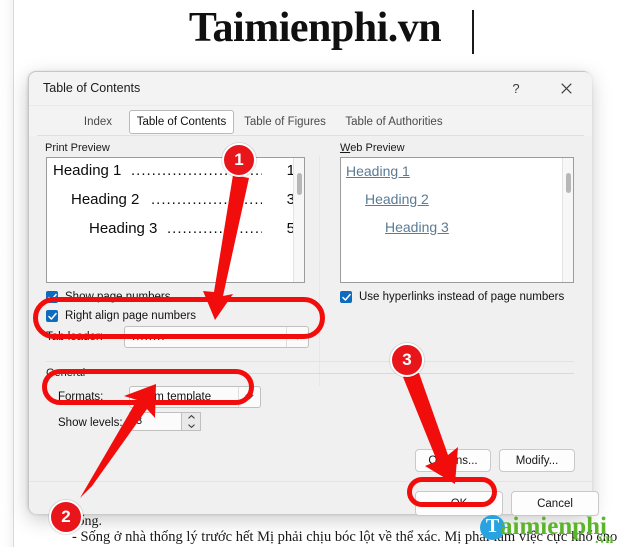  What do you see at coordinates (66, 517) in the screenshot?
I see `step-badge-2: 2` at bounding box center [66, 517].